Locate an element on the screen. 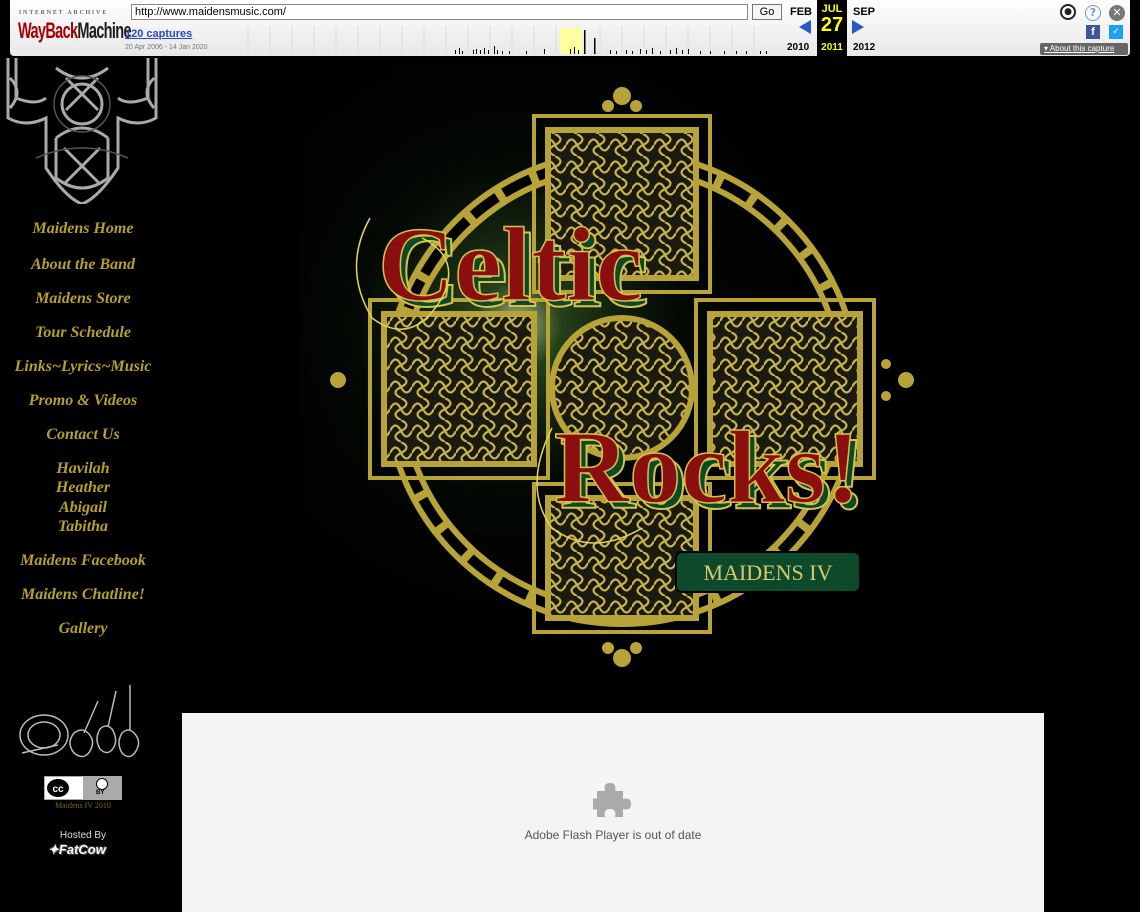 Image resolution: width=1140 pixels, height=912 pixels. title-line-1: Celtic is located at coordinates (510, 264).